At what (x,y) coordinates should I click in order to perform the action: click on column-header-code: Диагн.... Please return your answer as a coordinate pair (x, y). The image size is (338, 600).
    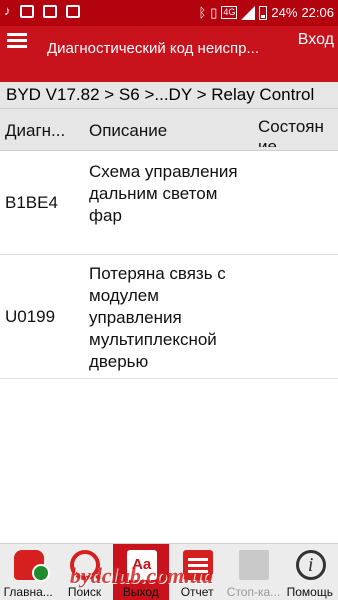
    Looking at the image, I should click on (35, 130).